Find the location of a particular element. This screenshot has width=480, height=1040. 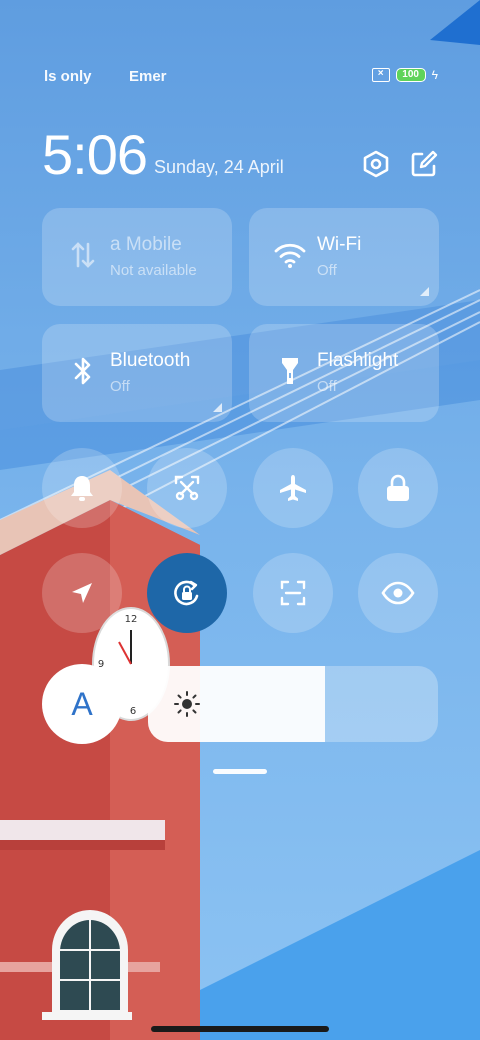

battery-icon: 100 is located at coordinates (410, 75).